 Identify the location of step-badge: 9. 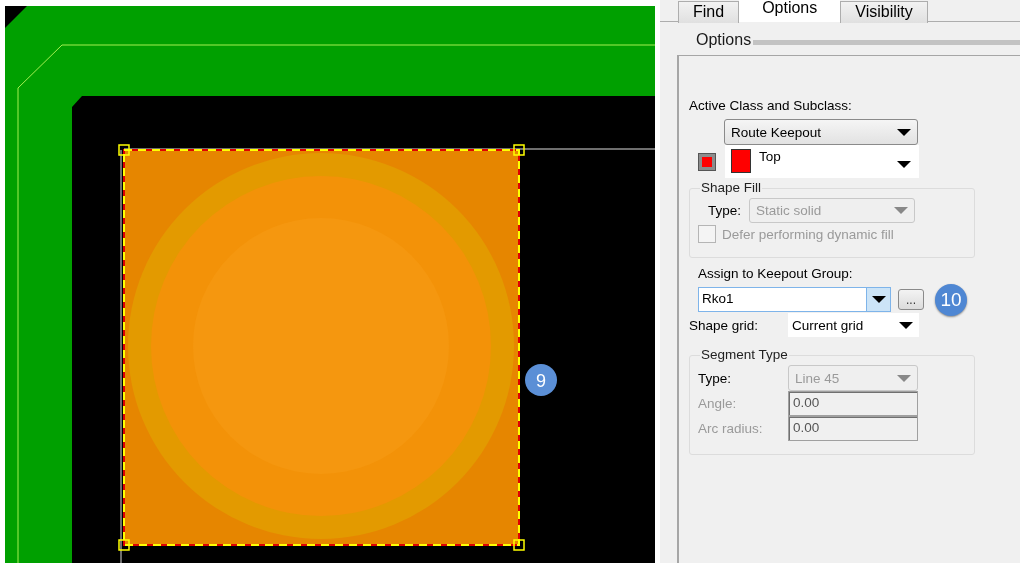
(541, 380).